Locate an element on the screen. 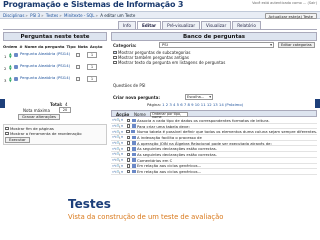  question-row: 2 ▲ ▼ Pergunta Aleatória (PSI14) 1 is located at coordinates (55, 69).